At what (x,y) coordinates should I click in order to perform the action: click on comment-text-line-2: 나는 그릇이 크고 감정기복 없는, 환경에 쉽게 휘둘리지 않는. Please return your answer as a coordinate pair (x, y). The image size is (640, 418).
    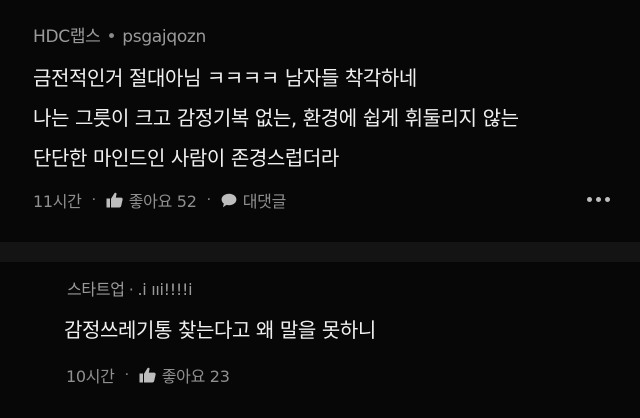
    Looking at the image, I should click on (276, 118).